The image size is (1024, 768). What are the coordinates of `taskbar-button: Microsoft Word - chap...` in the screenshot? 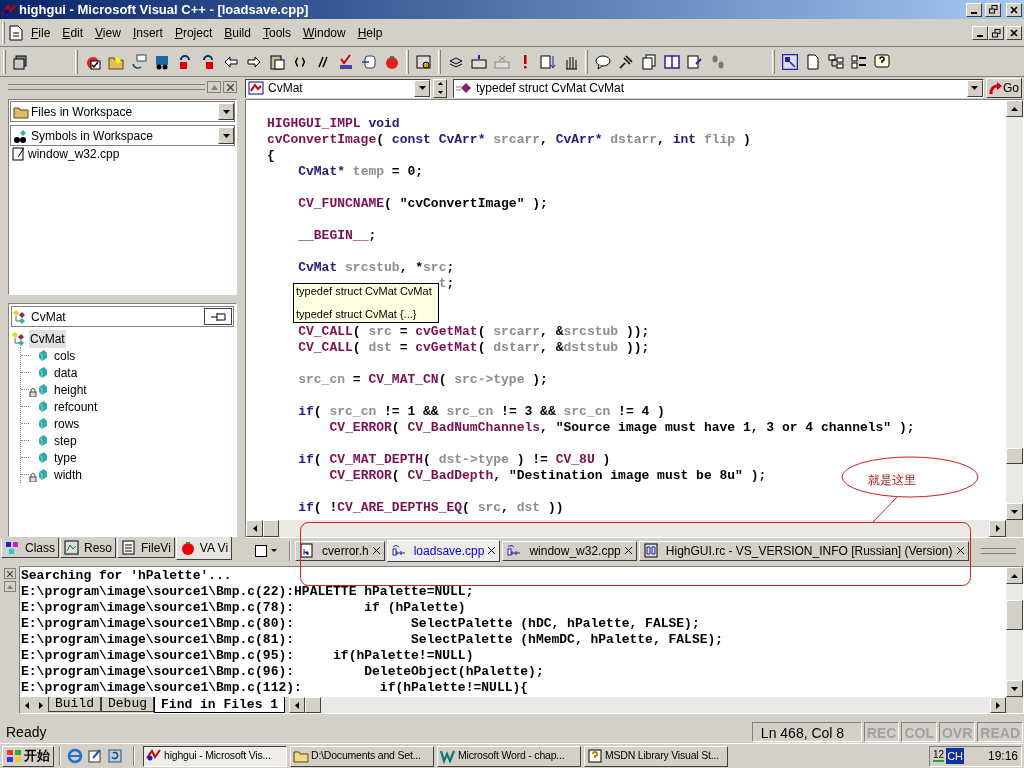 It's located at (509, 756).